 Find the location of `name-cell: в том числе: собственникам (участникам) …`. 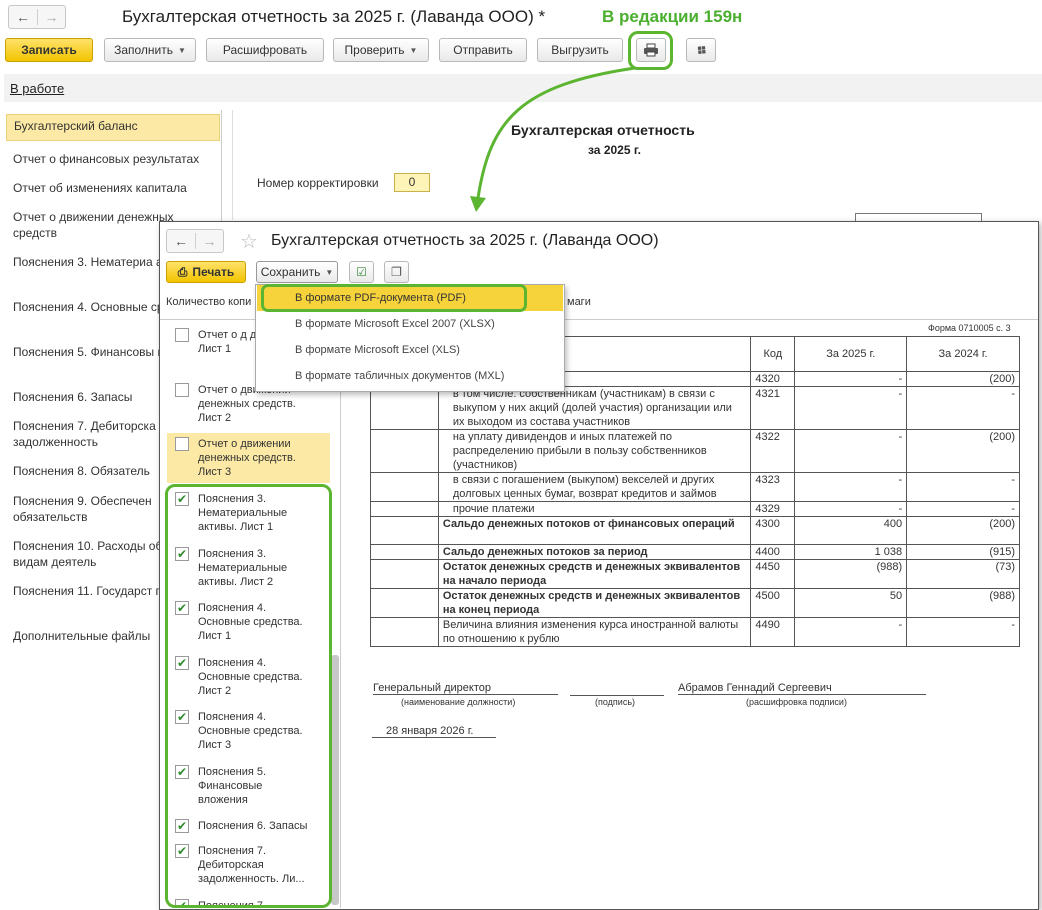

name-cell: в том числе: собственникам (участникам) … is located at coordinates (594, 408).